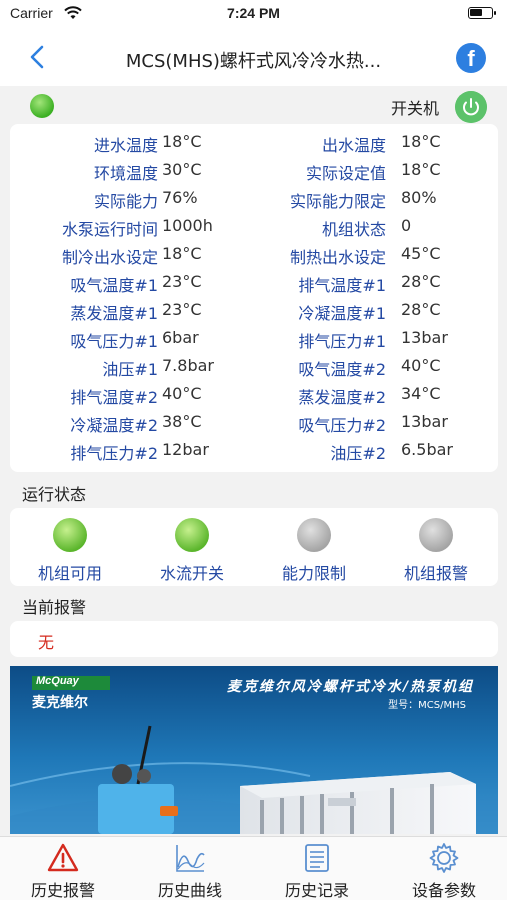 This screenshot has height=900, width=507. I want to click on tab-label: 历史记录, so click(316, 890).